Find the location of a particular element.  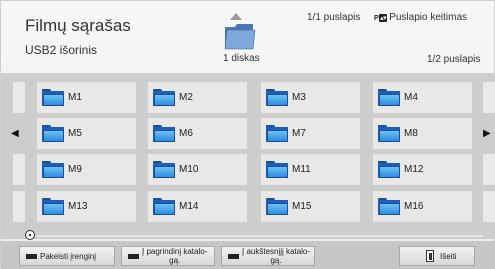

go-to-root-folder-button: Į pagrindinį katalo-gą. is located at coordinates (168, 256).